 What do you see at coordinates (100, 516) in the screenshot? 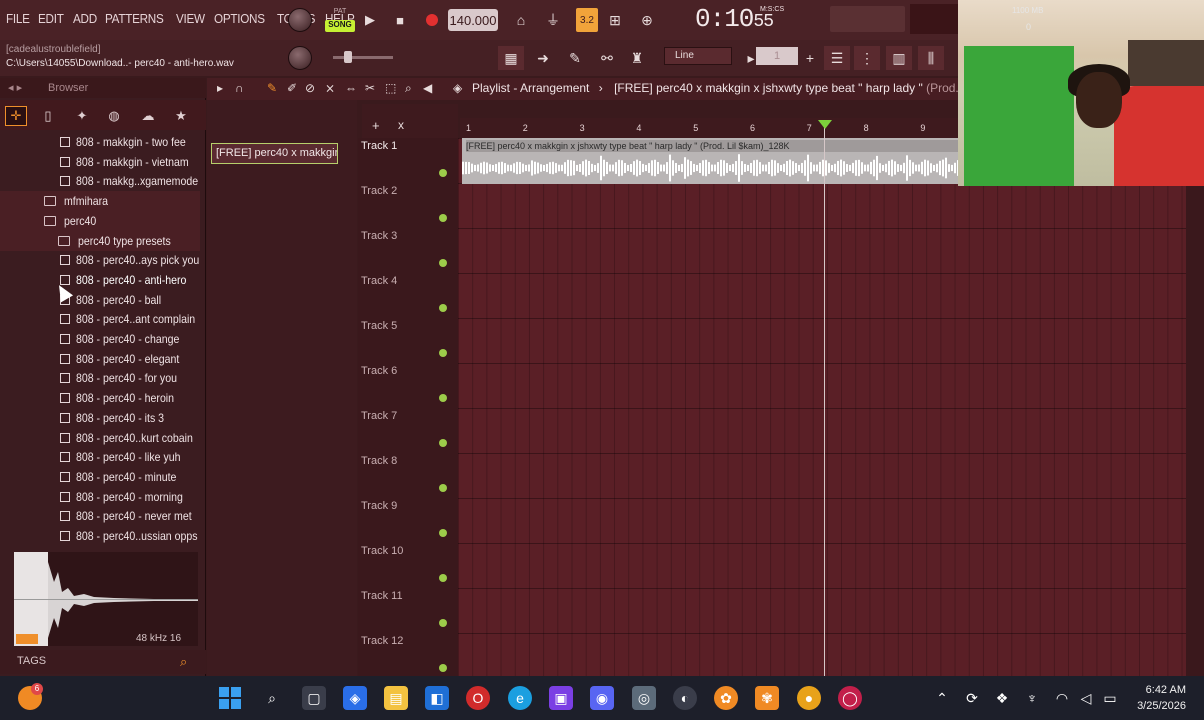
I see `browser-file: 808 - perc40 - never met` at bounding box center [100, 516].